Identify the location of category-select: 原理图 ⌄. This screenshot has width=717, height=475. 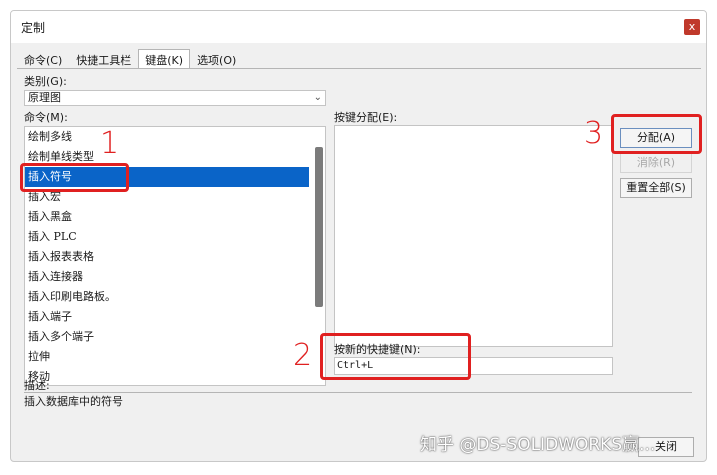
(175, 98).